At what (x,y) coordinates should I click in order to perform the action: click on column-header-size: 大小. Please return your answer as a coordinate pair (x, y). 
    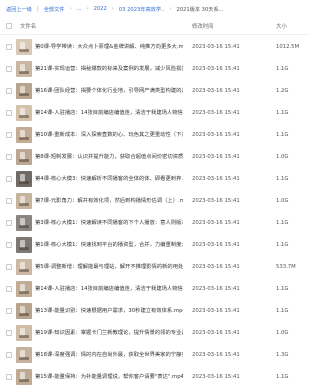
    Looking at the image, I should click on (281, 26).